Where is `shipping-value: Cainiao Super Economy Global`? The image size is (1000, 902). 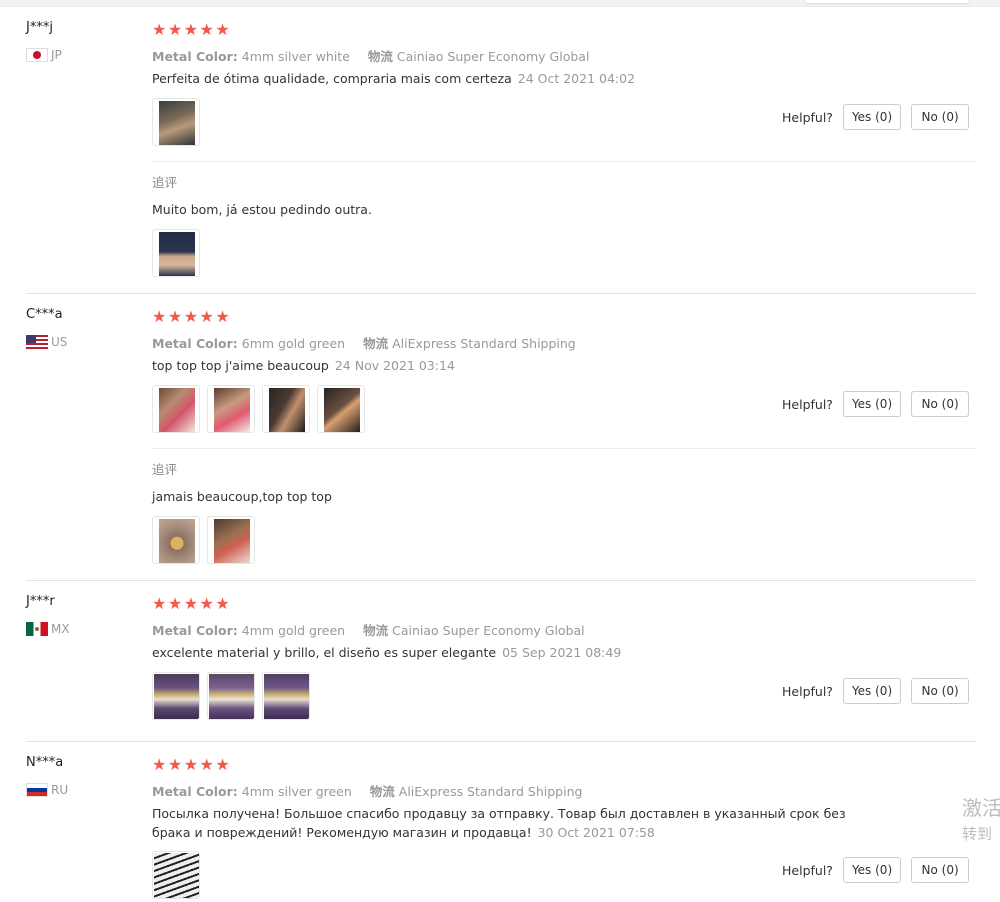
shipping-value: Cainiao Super Economy Global is located at coordinates (493, 56).